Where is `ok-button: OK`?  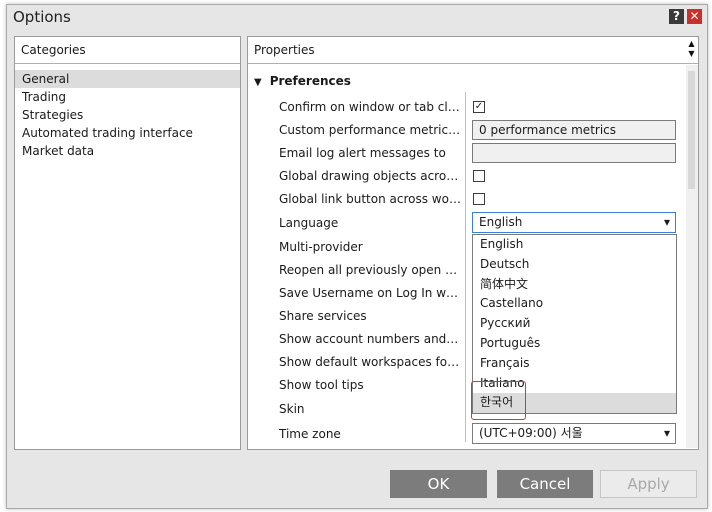 ok-button: OK is located at coordinates (438, 484).